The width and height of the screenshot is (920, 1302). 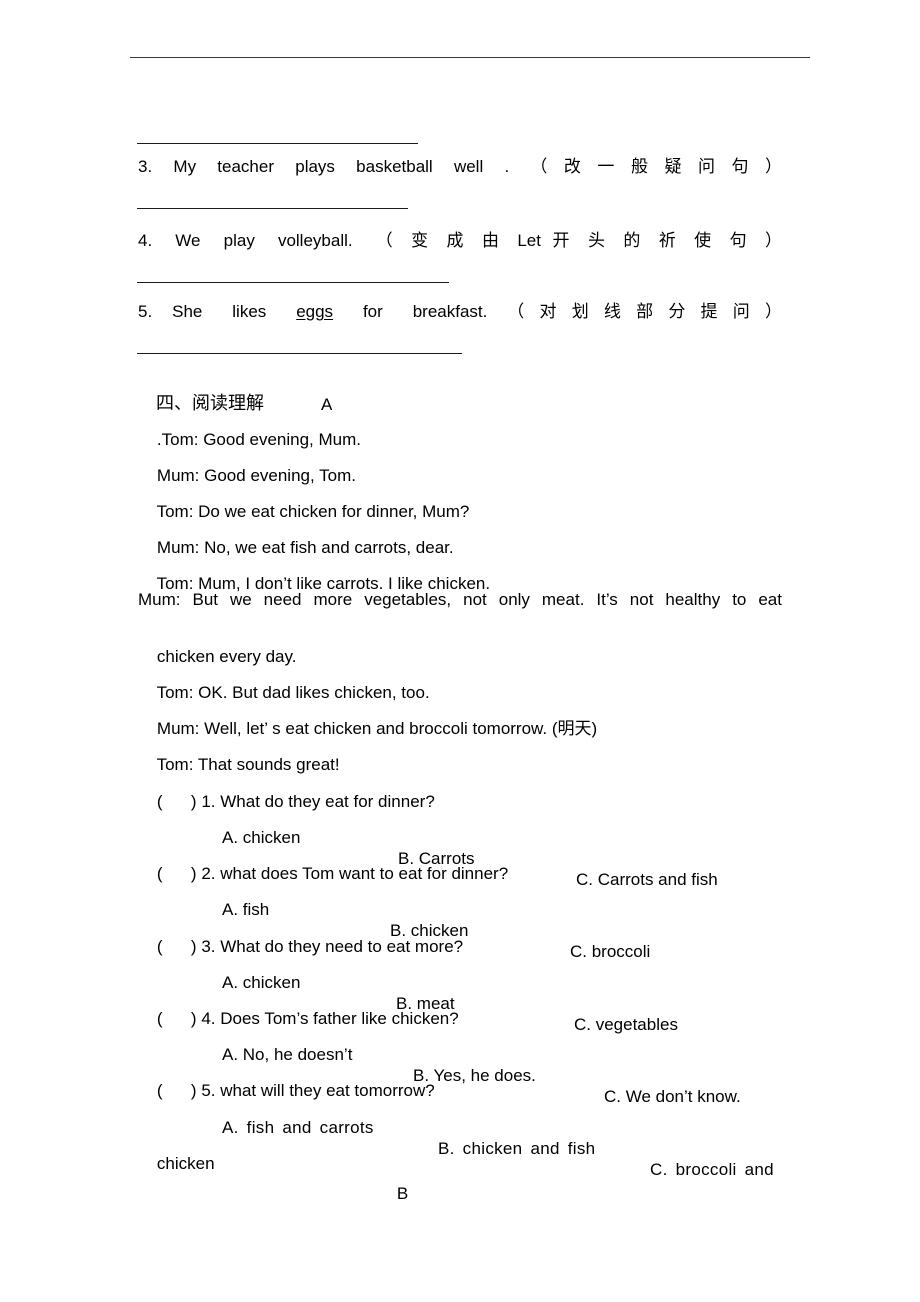 What do you see at coordinates (234, 311) in the screenshot?
I see `transform-item-5-text-before: She likes` at bounding box center [234, 311].